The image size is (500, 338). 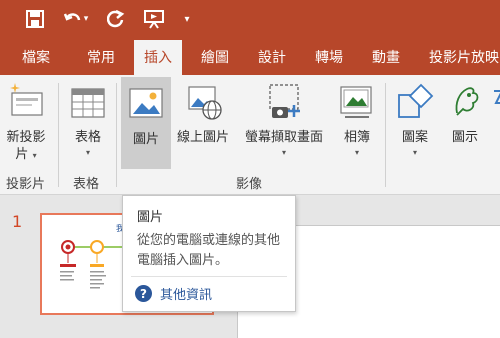 I want to click on tooltip-divider, so click(x=209, y=276).